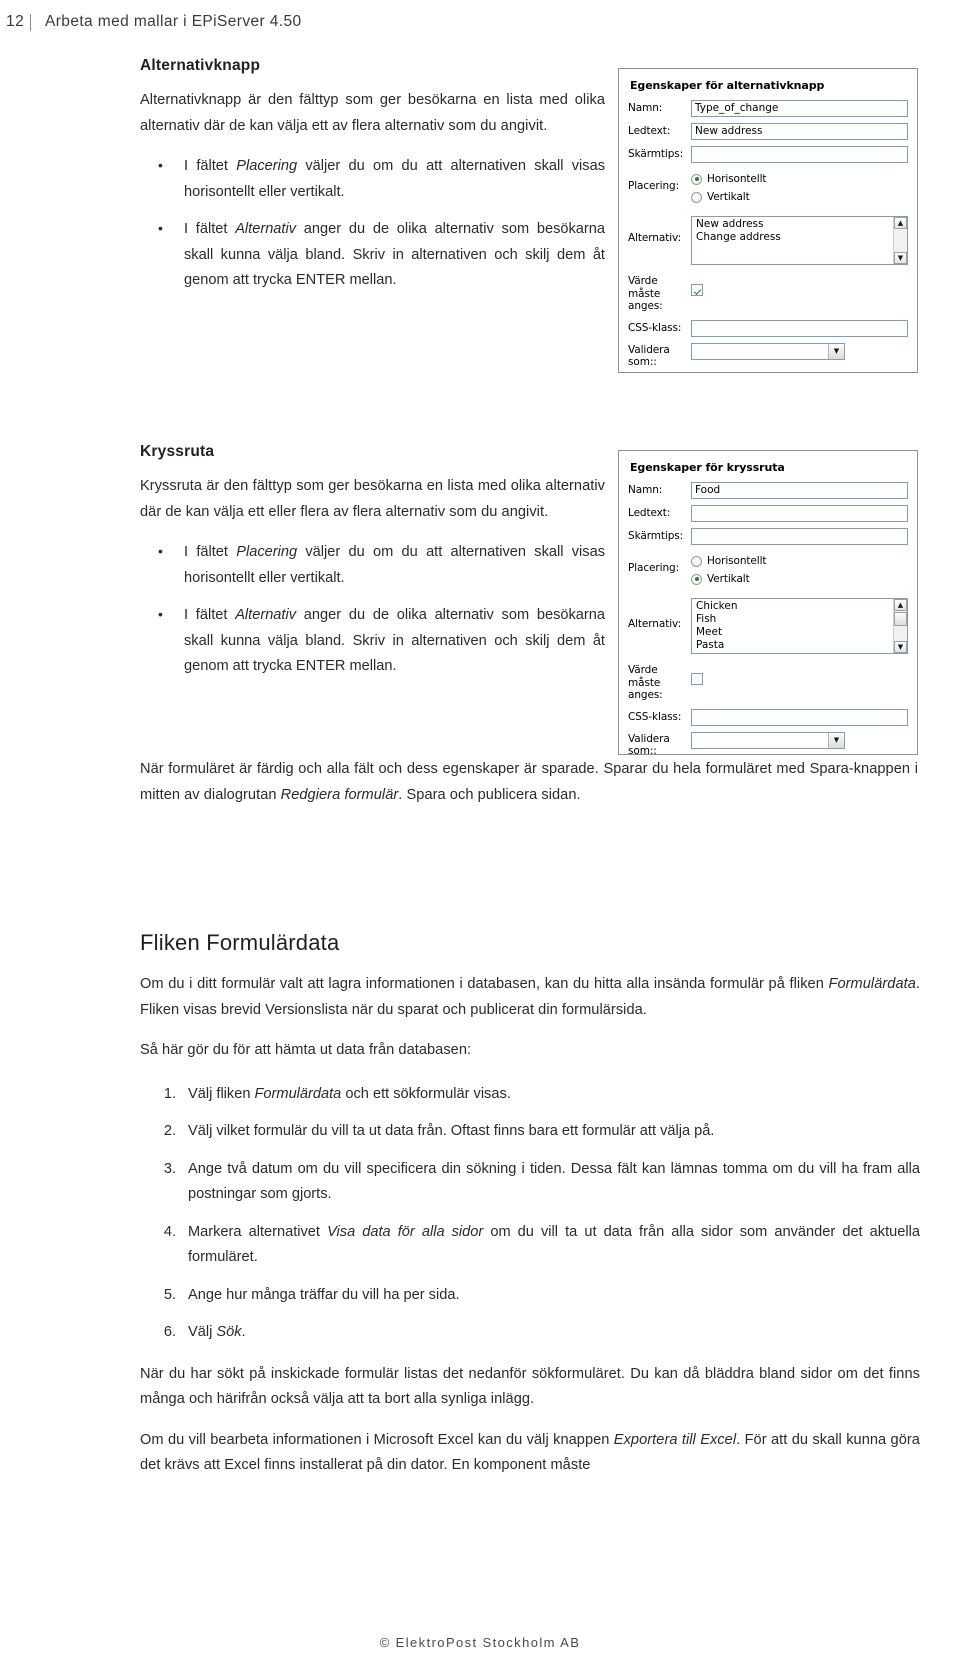 The width and height of the screenshot is (960, 1672). Describe the element at coordinates (799, 131) in the screenshot. I see `input-ledtext: New address` at that location.